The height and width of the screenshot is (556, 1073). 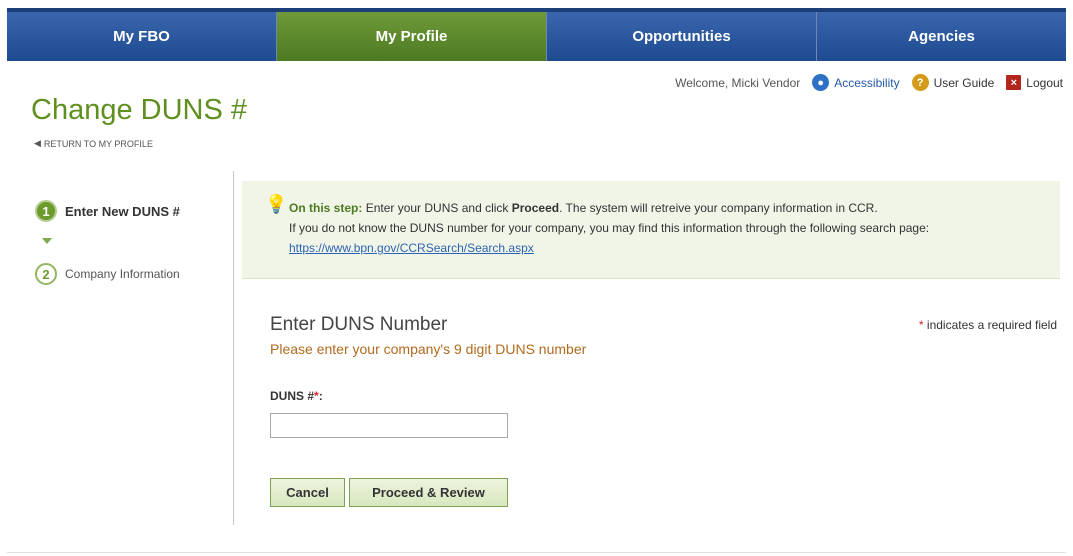 What do you see at coordinates (233, 348) in the screenshot?
I see `content-divider` at bounding box center [233, 348].